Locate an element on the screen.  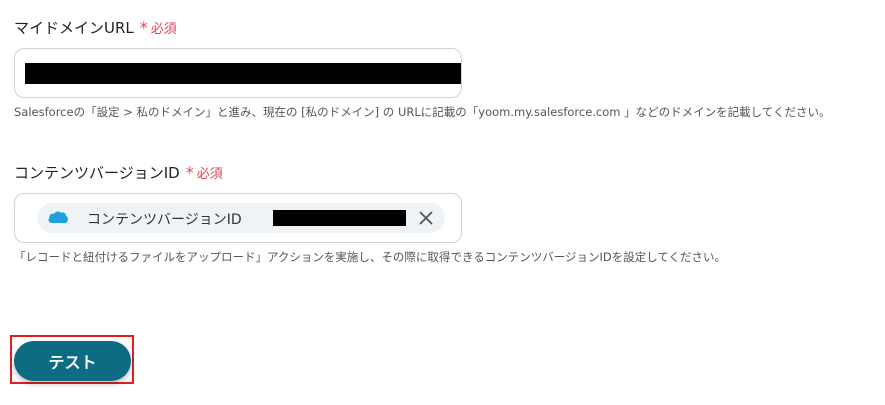
domain-url-label-row: マイドメインURL * 必須 is located at coordinates (95, 27).